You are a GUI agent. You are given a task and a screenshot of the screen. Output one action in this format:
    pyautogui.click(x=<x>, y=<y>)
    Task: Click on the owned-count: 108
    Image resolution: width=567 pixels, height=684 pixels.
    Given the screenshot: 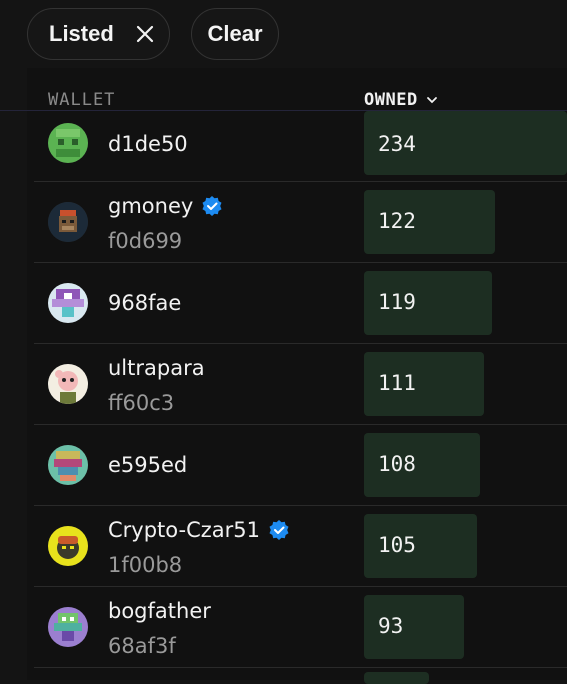 What is the action you would take?
    pyautogui.click(x=397, y=464)
    